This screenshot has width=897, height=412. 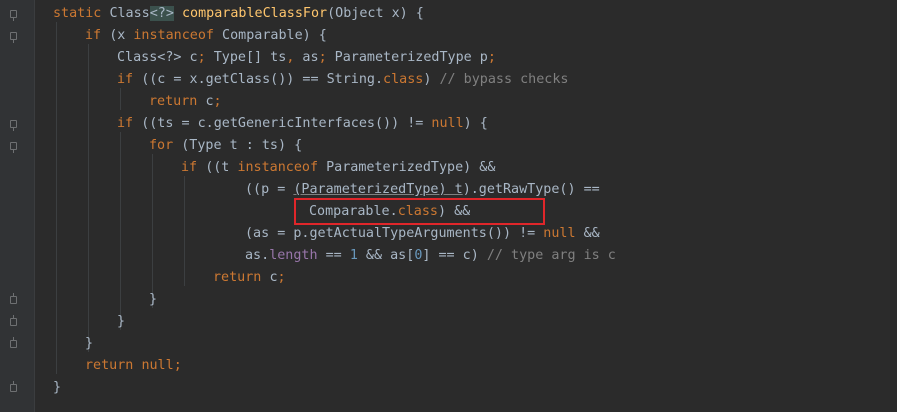 I want to click on code-line-14: }, so click(x=153, y=300).